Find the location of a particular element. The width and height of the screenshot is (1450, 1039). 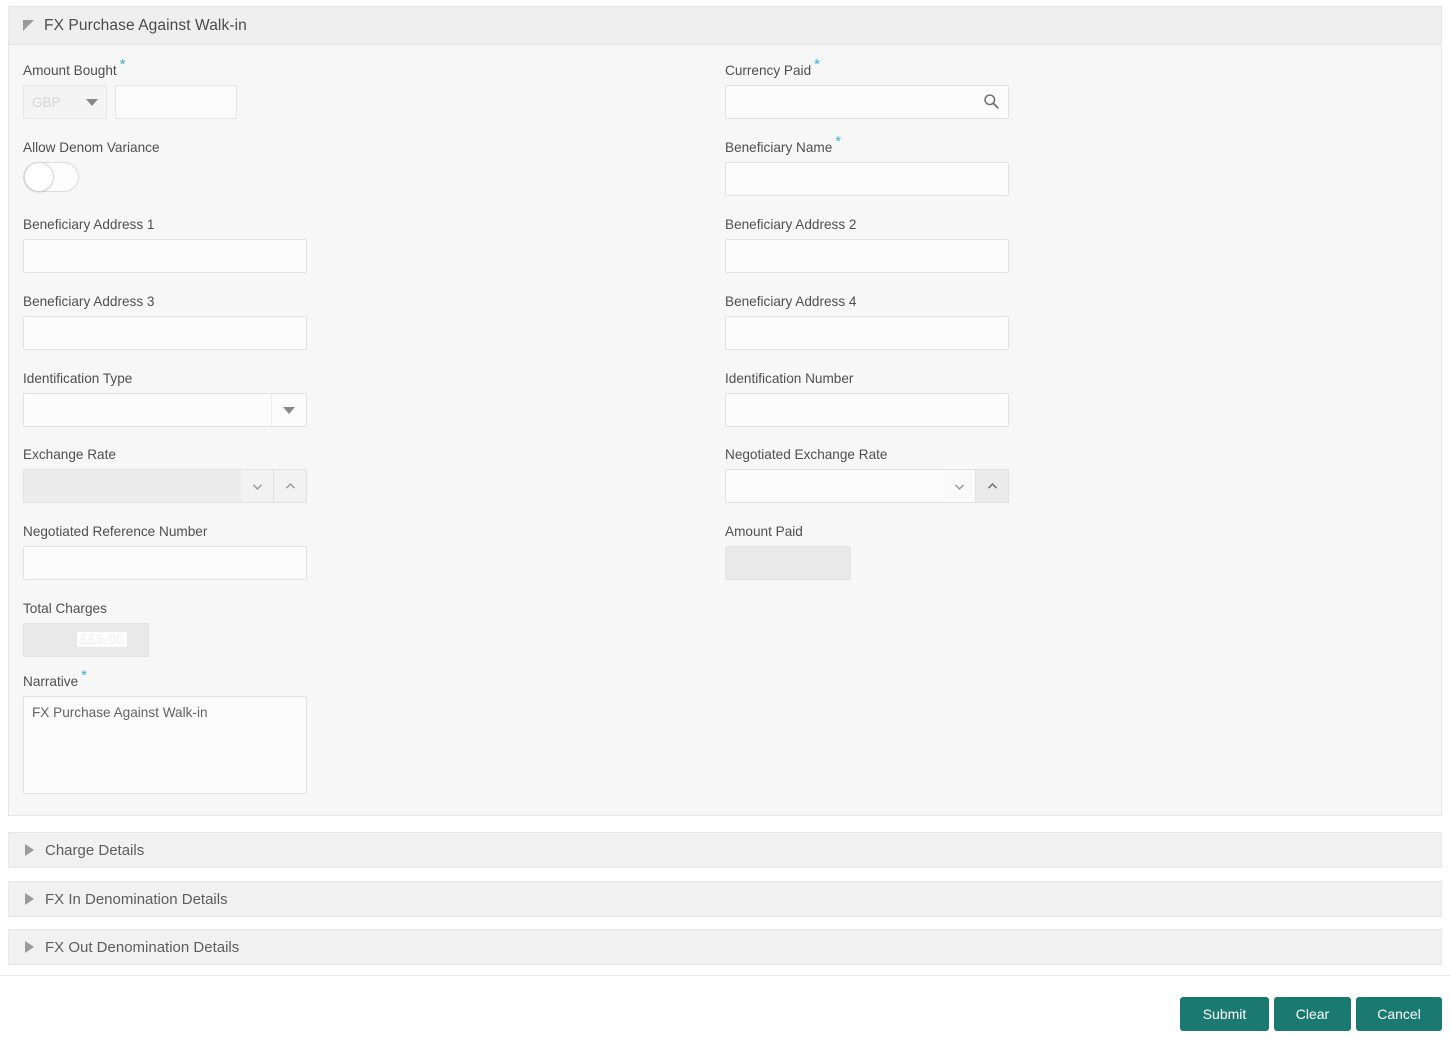

exchange-rate-increment-button is located at coordinates (290, 486).